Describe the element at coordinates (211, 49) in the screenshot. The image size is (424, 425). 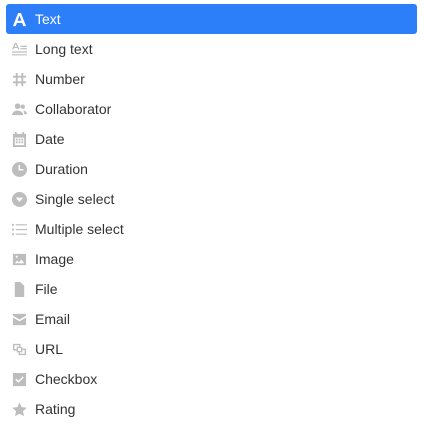
I see `field-type-long-text: Long text` at that location.